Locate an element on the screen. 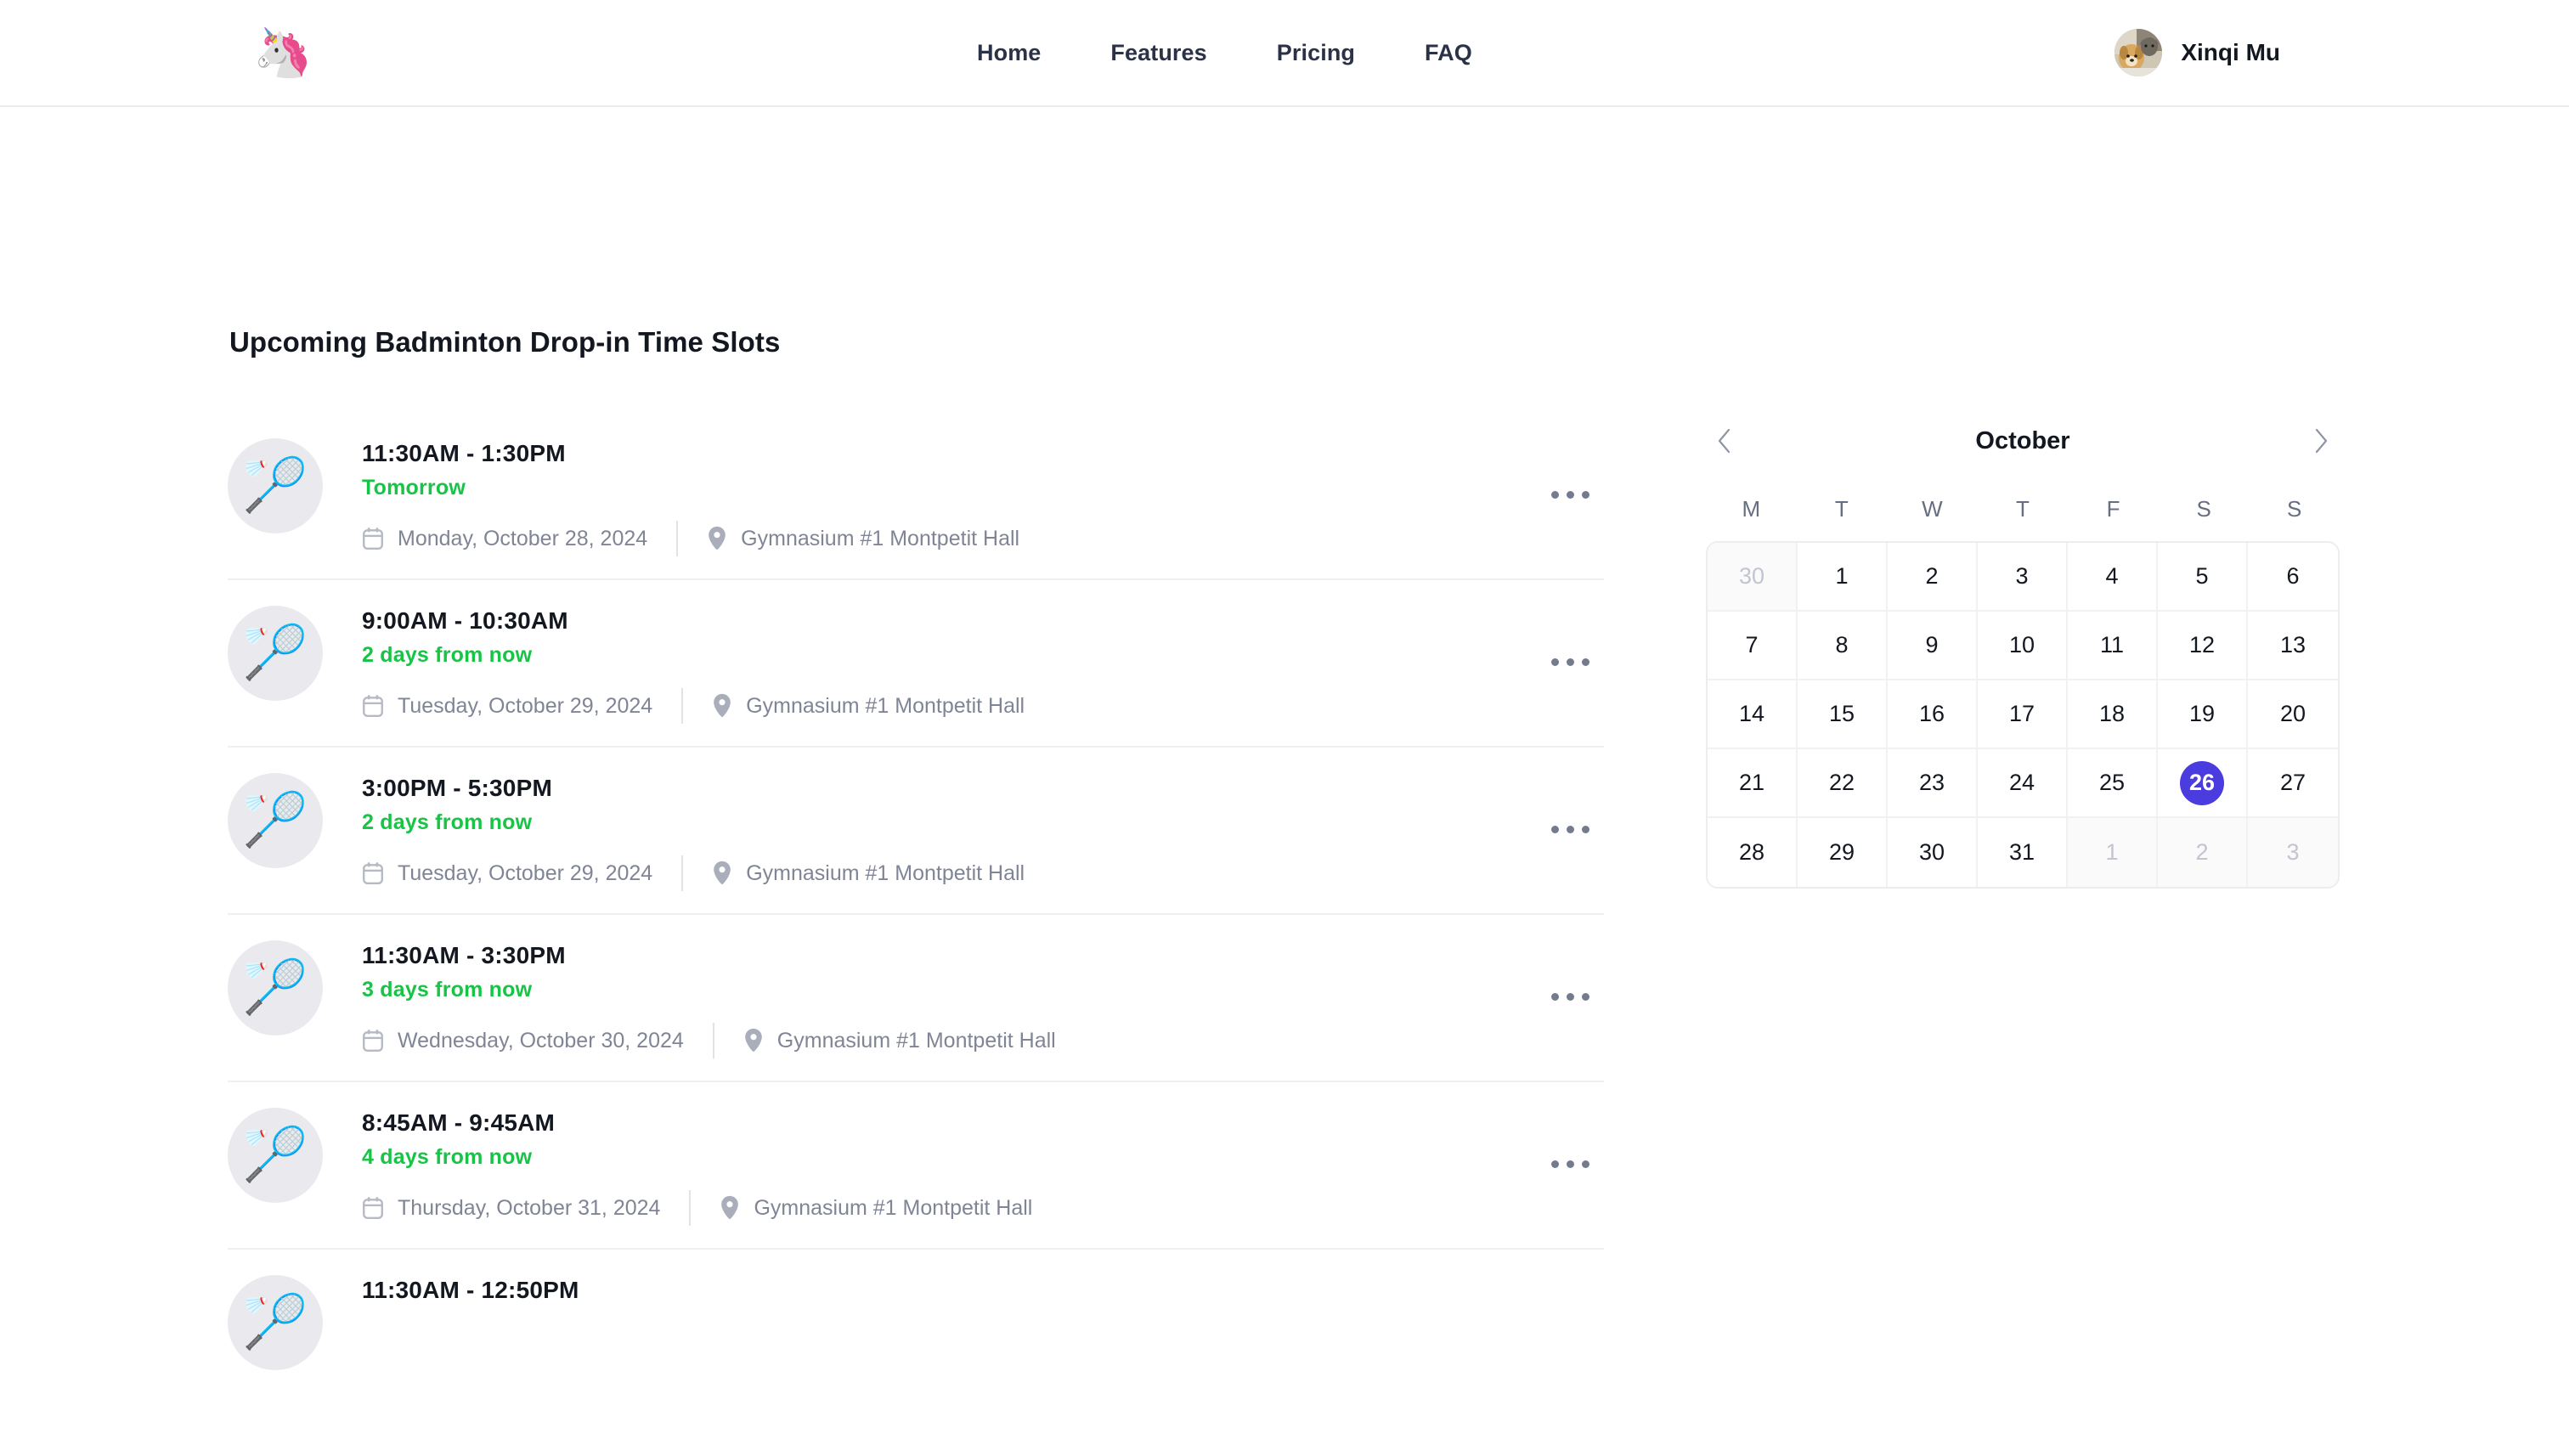 The image size is (2569, 1456). calendar-day: 10 is located at coordinates (2023, 646).